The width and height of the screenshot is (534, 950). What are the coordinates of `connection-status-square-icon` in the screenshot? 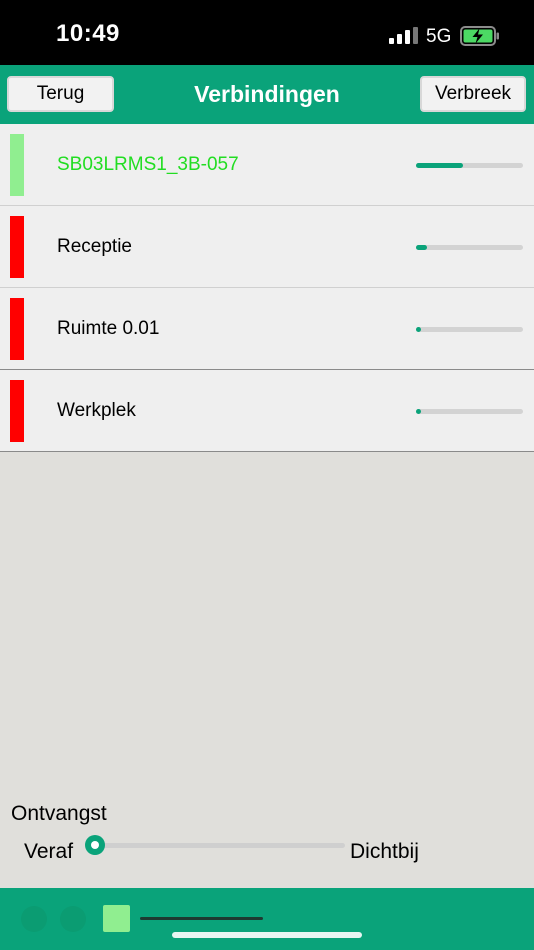 It's located at (116, 918).